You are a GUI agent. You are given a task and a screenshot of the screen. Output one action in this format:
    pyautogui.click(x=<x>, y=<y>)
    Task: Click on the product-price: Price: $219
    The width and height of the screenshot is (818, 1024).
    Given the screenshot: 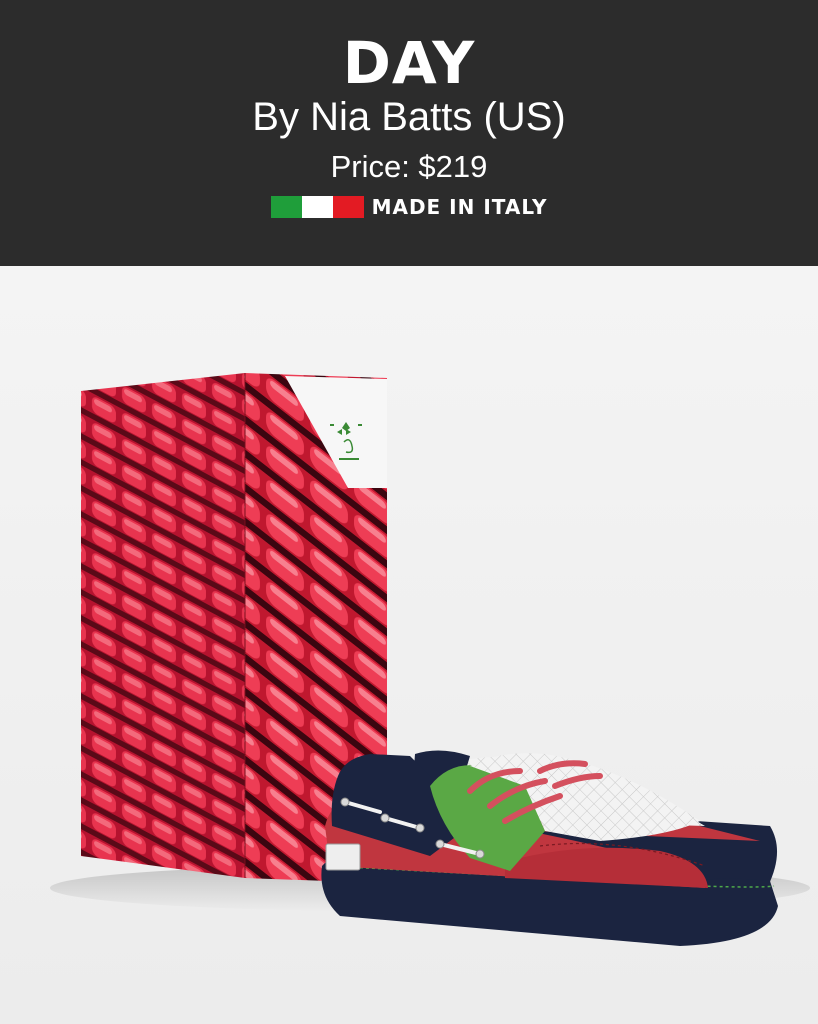 What is the action you would take?
    pyautogui.click(x=409, y=166)
    